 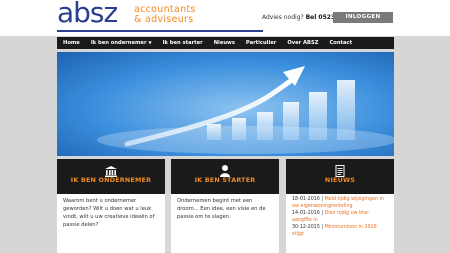 I want to click on news-date: 30-12-2015, so click(x=306, y=227).